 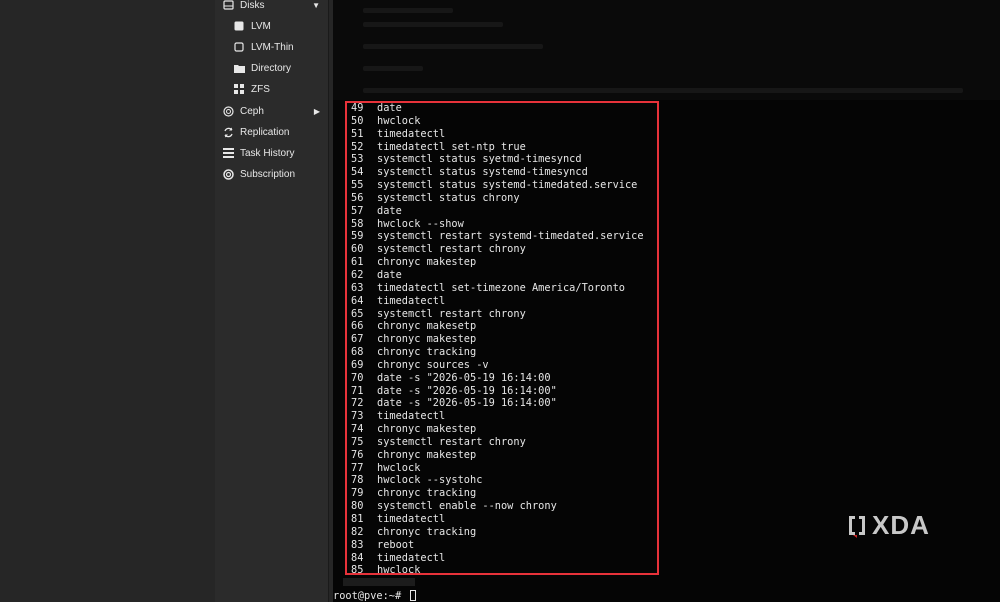 I want to click on sidebar-item-label: Ceph, so click(x=252, y=111).